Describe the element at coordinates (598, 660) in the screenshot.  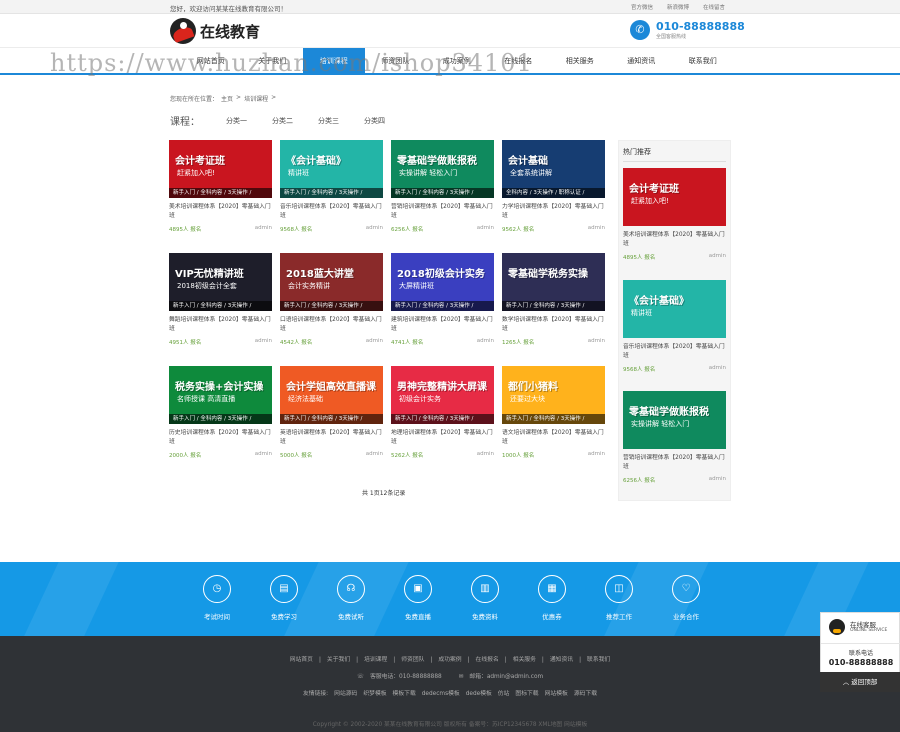
I see `footer-link: 联系我们` at that location.